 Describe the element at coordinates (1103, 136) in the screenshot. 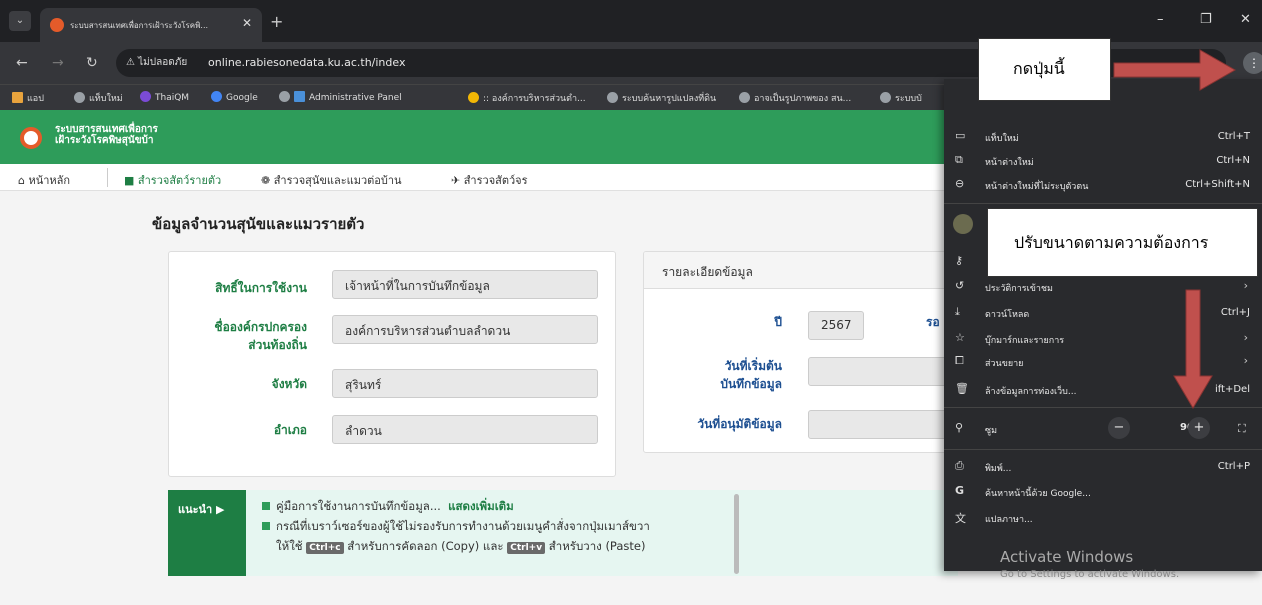

I see `menu-new-tab: ▭ แท็บใหม่ Ctrl+T` at that location.